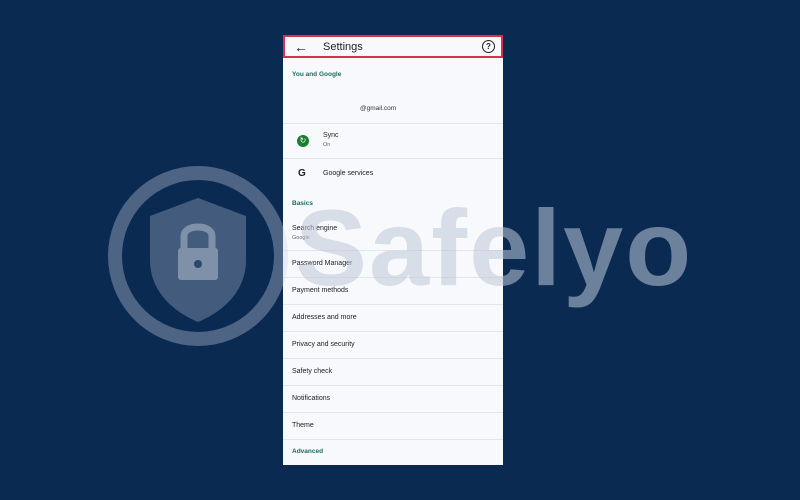 The width and height of the screenshot is (800, 500). What do you see at coordinates (317, 74) in the screenshot?
I see `section-you-and-google: You and Google` at bounding box center [317, 74].